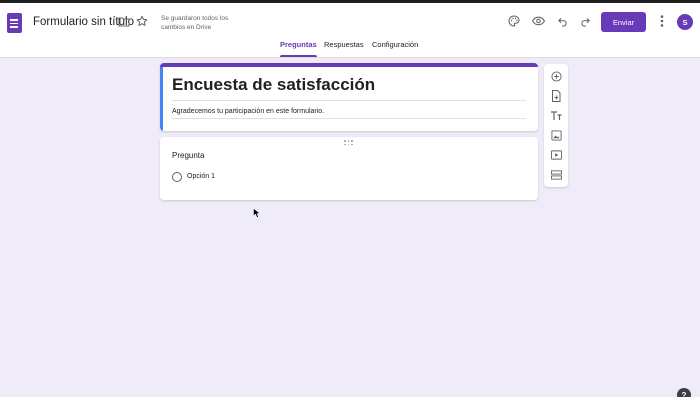 The height and width of the screenshot is (397, 700). I want to click on import-questions-icon, so click(556, 96).